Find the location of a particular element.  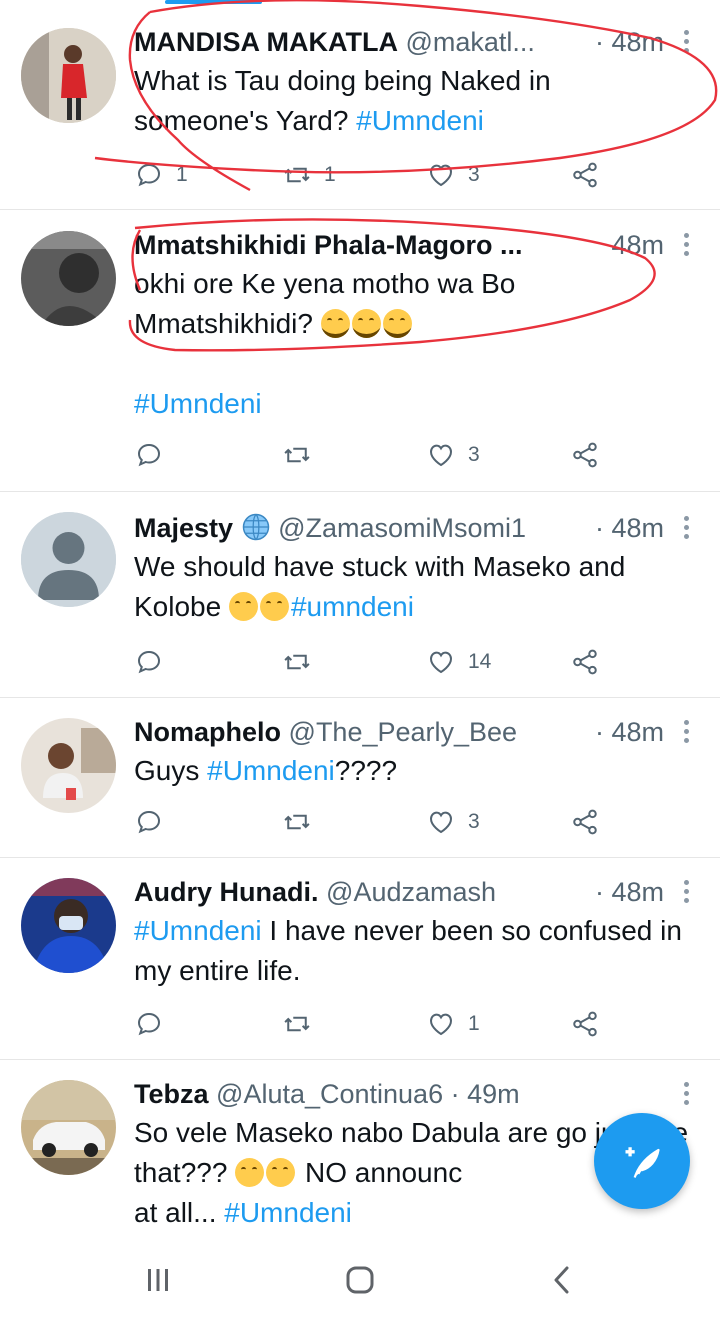

user-handle: @ZamasomiMsomi1 is located at coordinates (402, 528).